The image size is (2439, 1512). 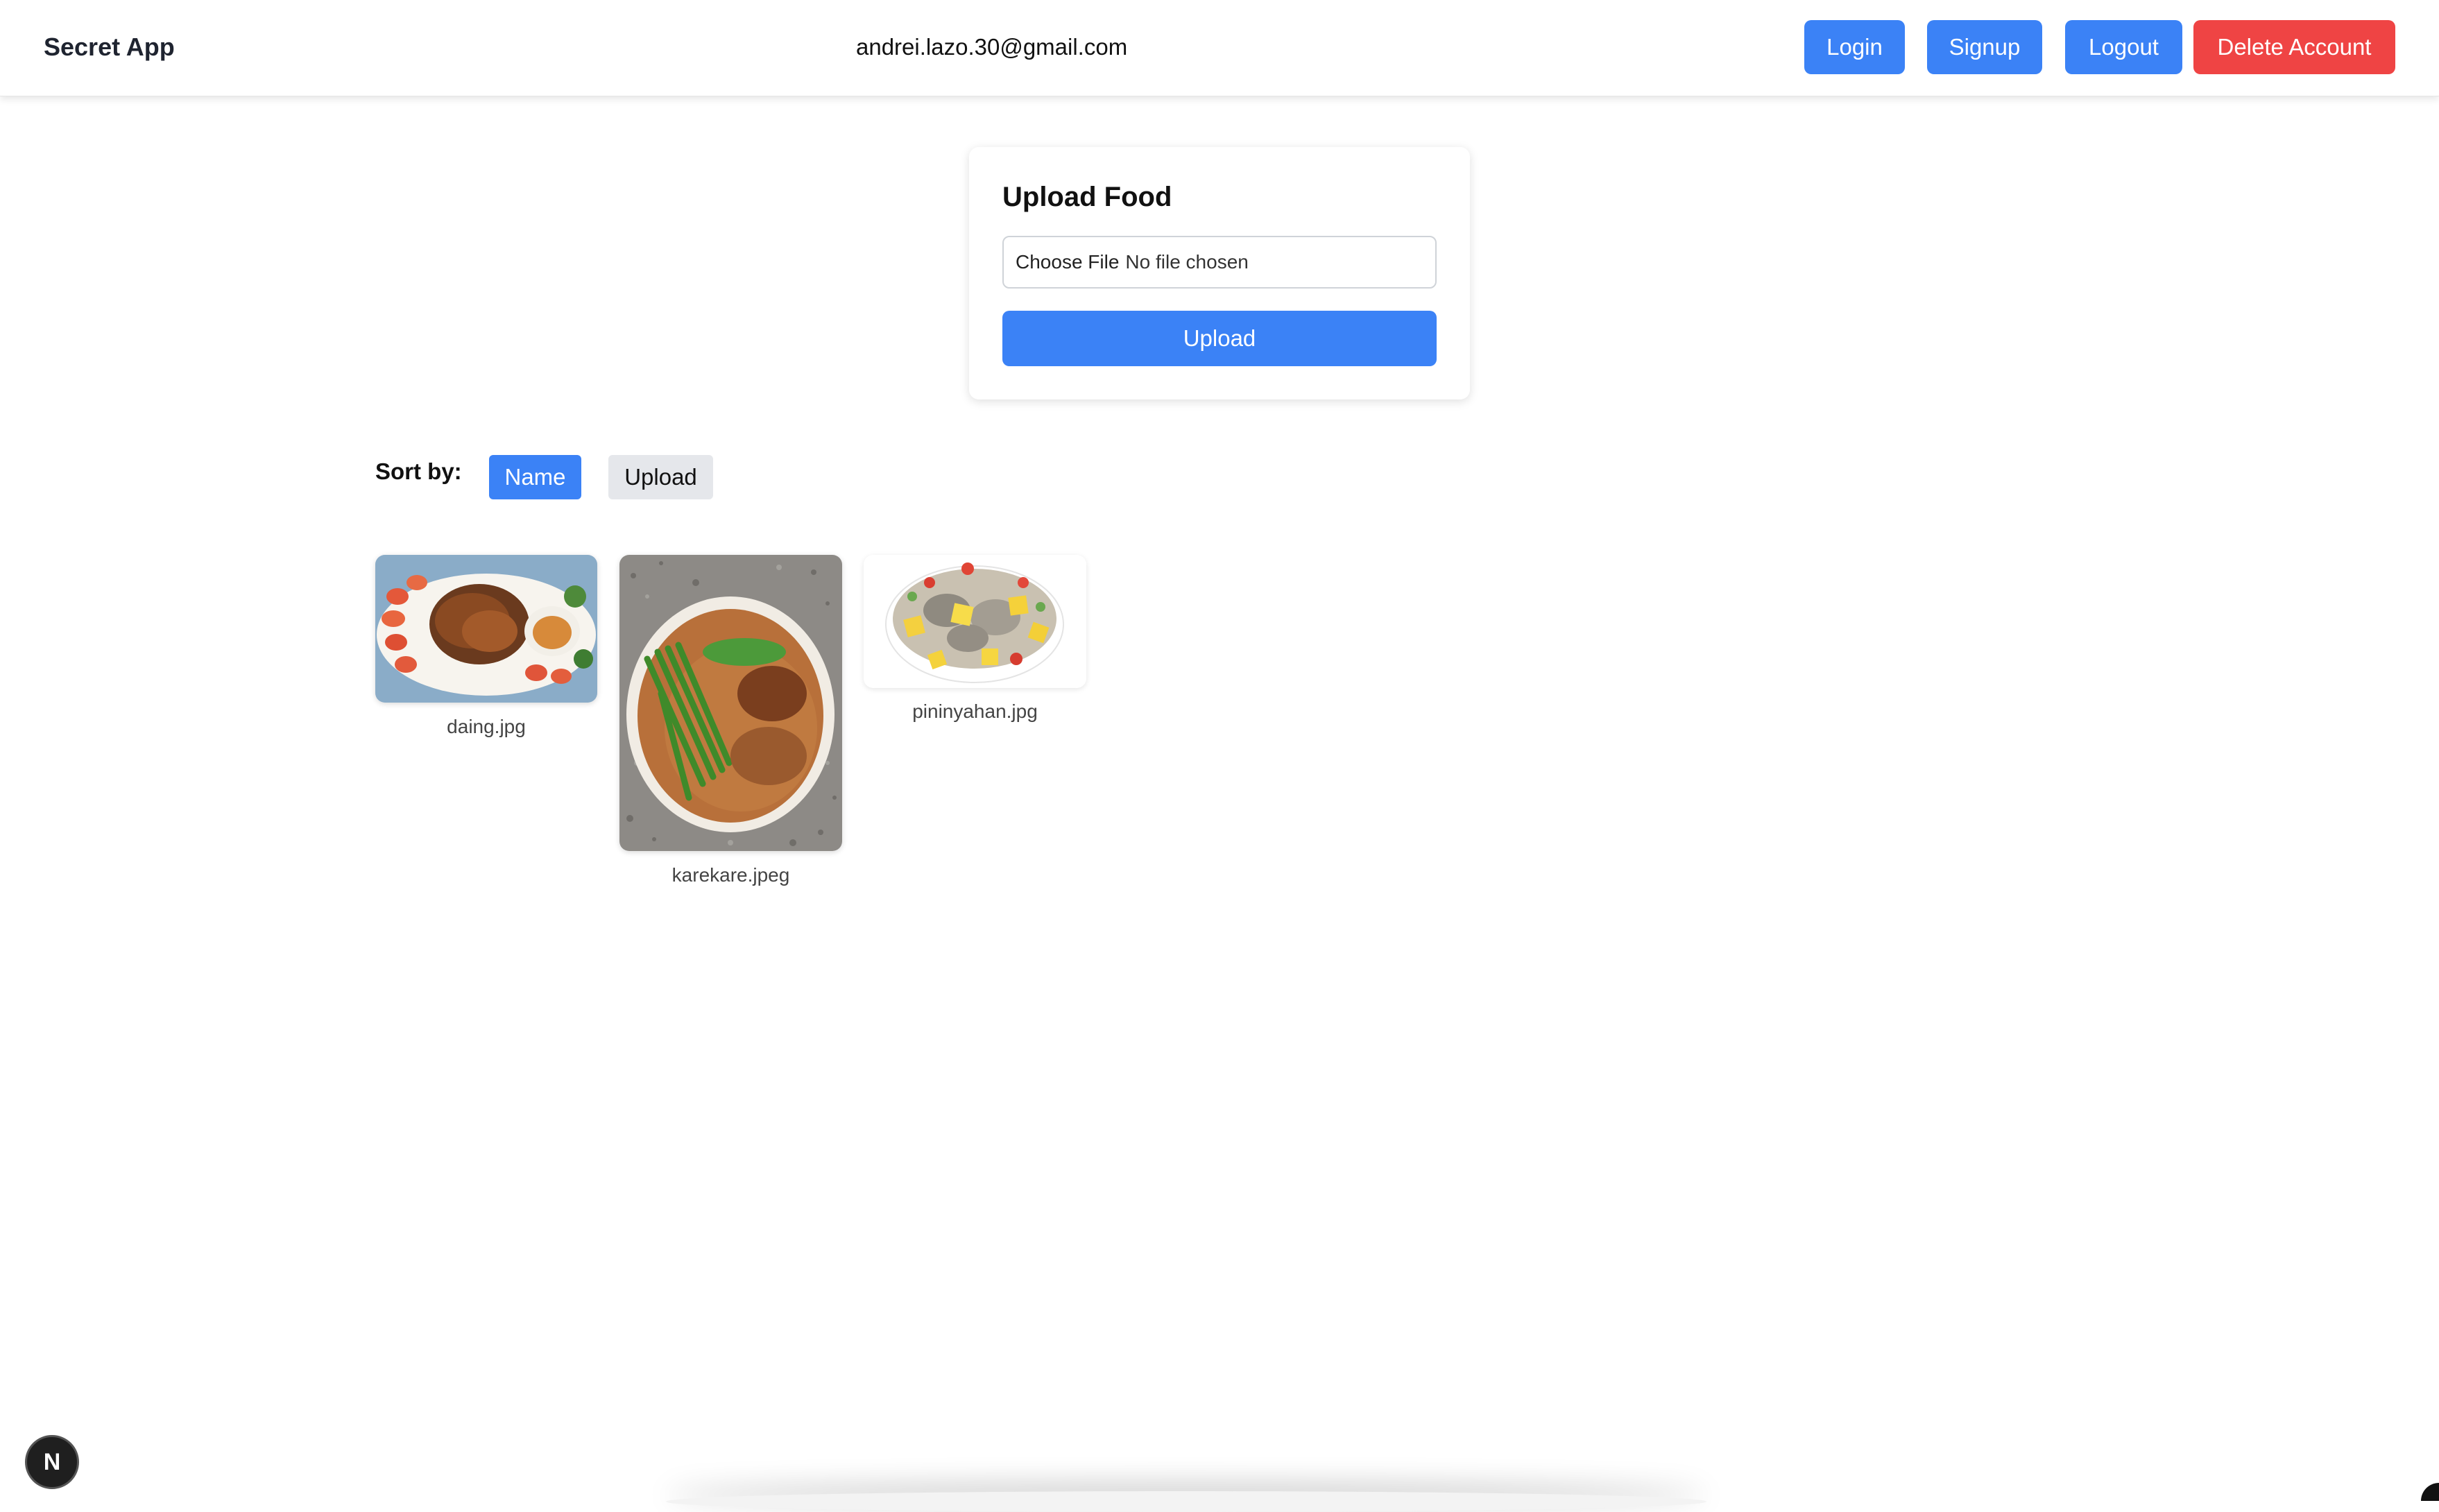 I want to click on food-image-daing, so click(x=486, y=629).